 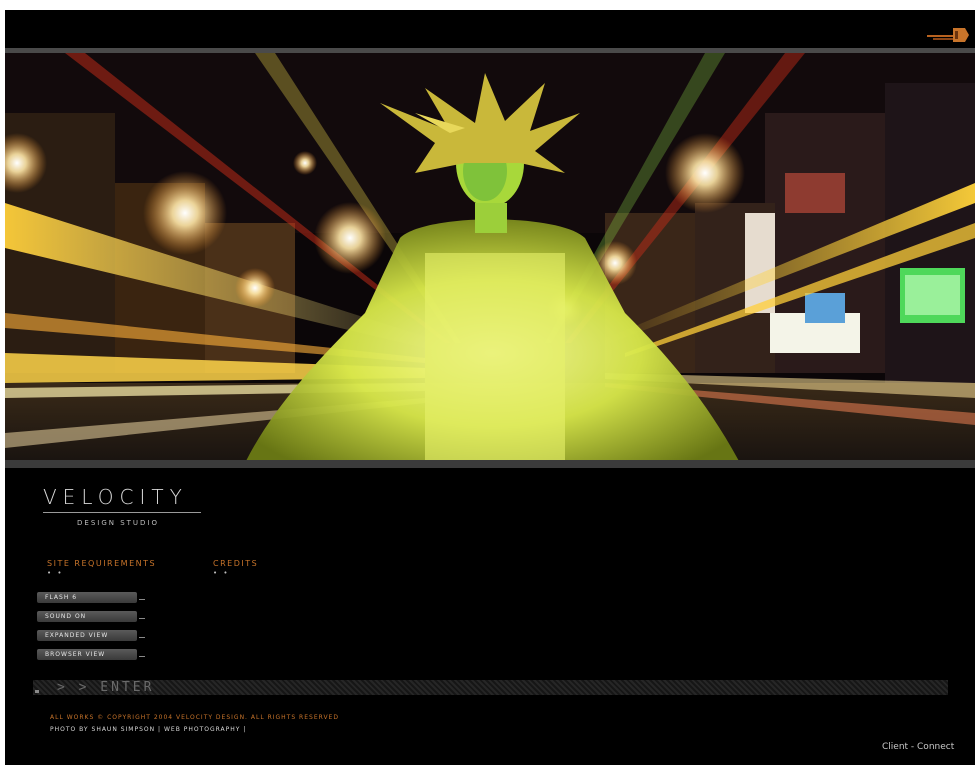 What do you see at coordinates (490, 687) in the screenshot?
I see `enter-button: > > ENTER` at bounding box center [490, 687].